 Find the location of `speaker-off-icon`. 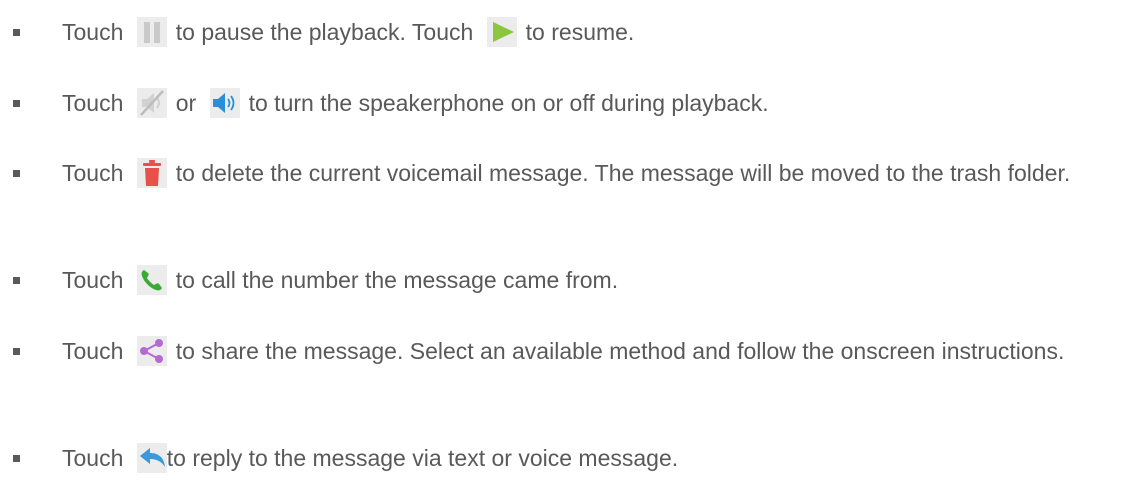

speaker-off-icon is located at coordinates (151, 103).